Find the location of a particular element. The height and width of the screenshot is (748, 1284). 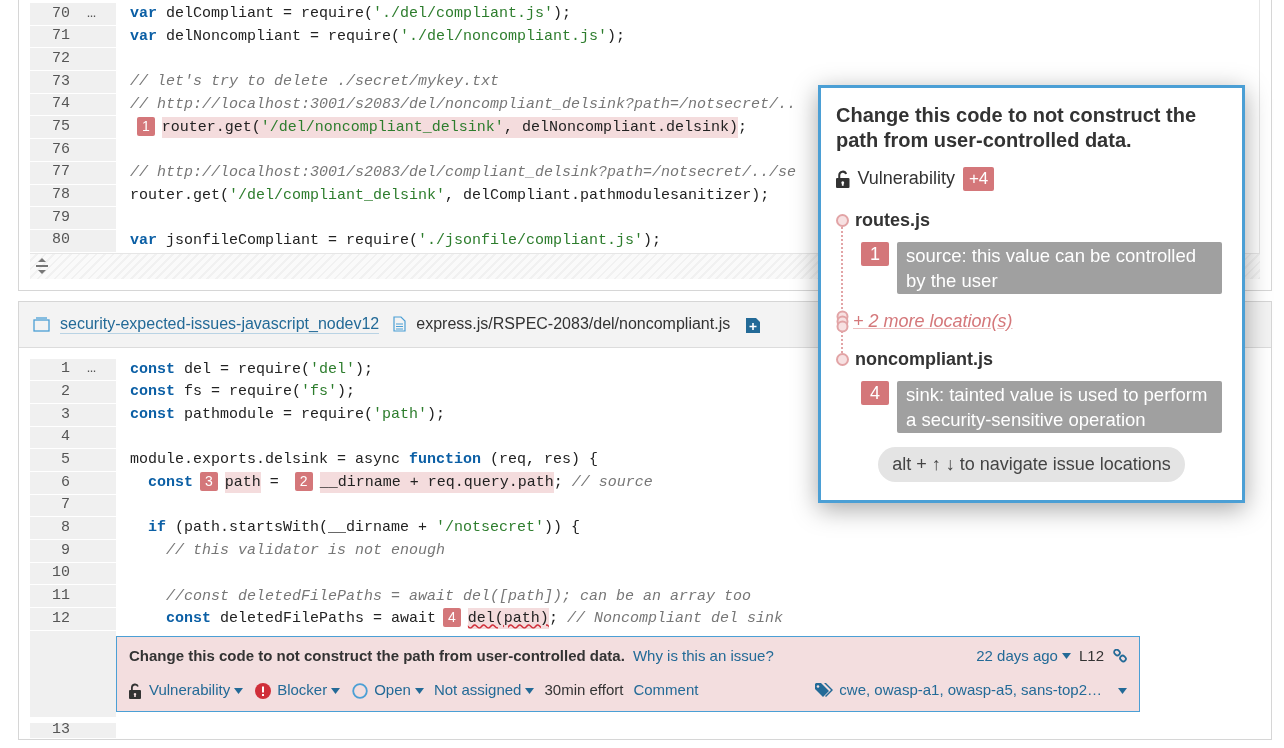

locations-count-badge: +4 is located at coordinates (978, 178).